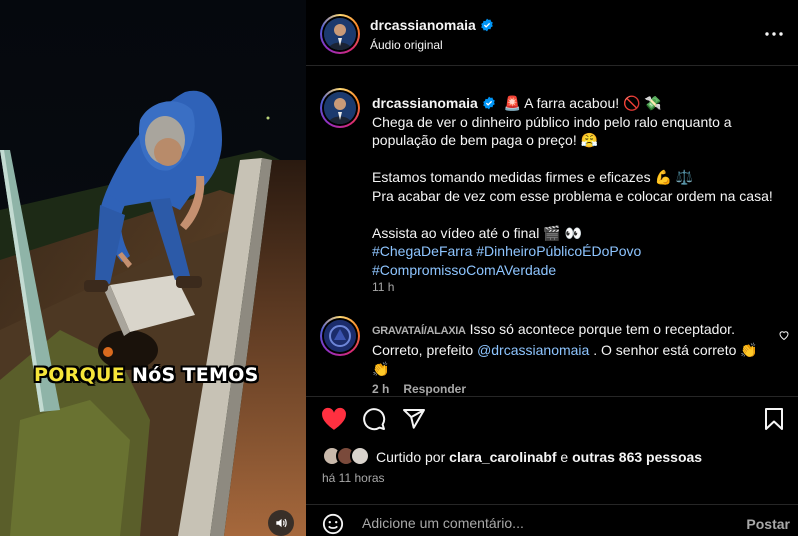 The image size is (798, 536). Describe the element at coordinates (552, 33) in the screenshot. I see `post-header: drcassianomaia Áudio original` at that location.